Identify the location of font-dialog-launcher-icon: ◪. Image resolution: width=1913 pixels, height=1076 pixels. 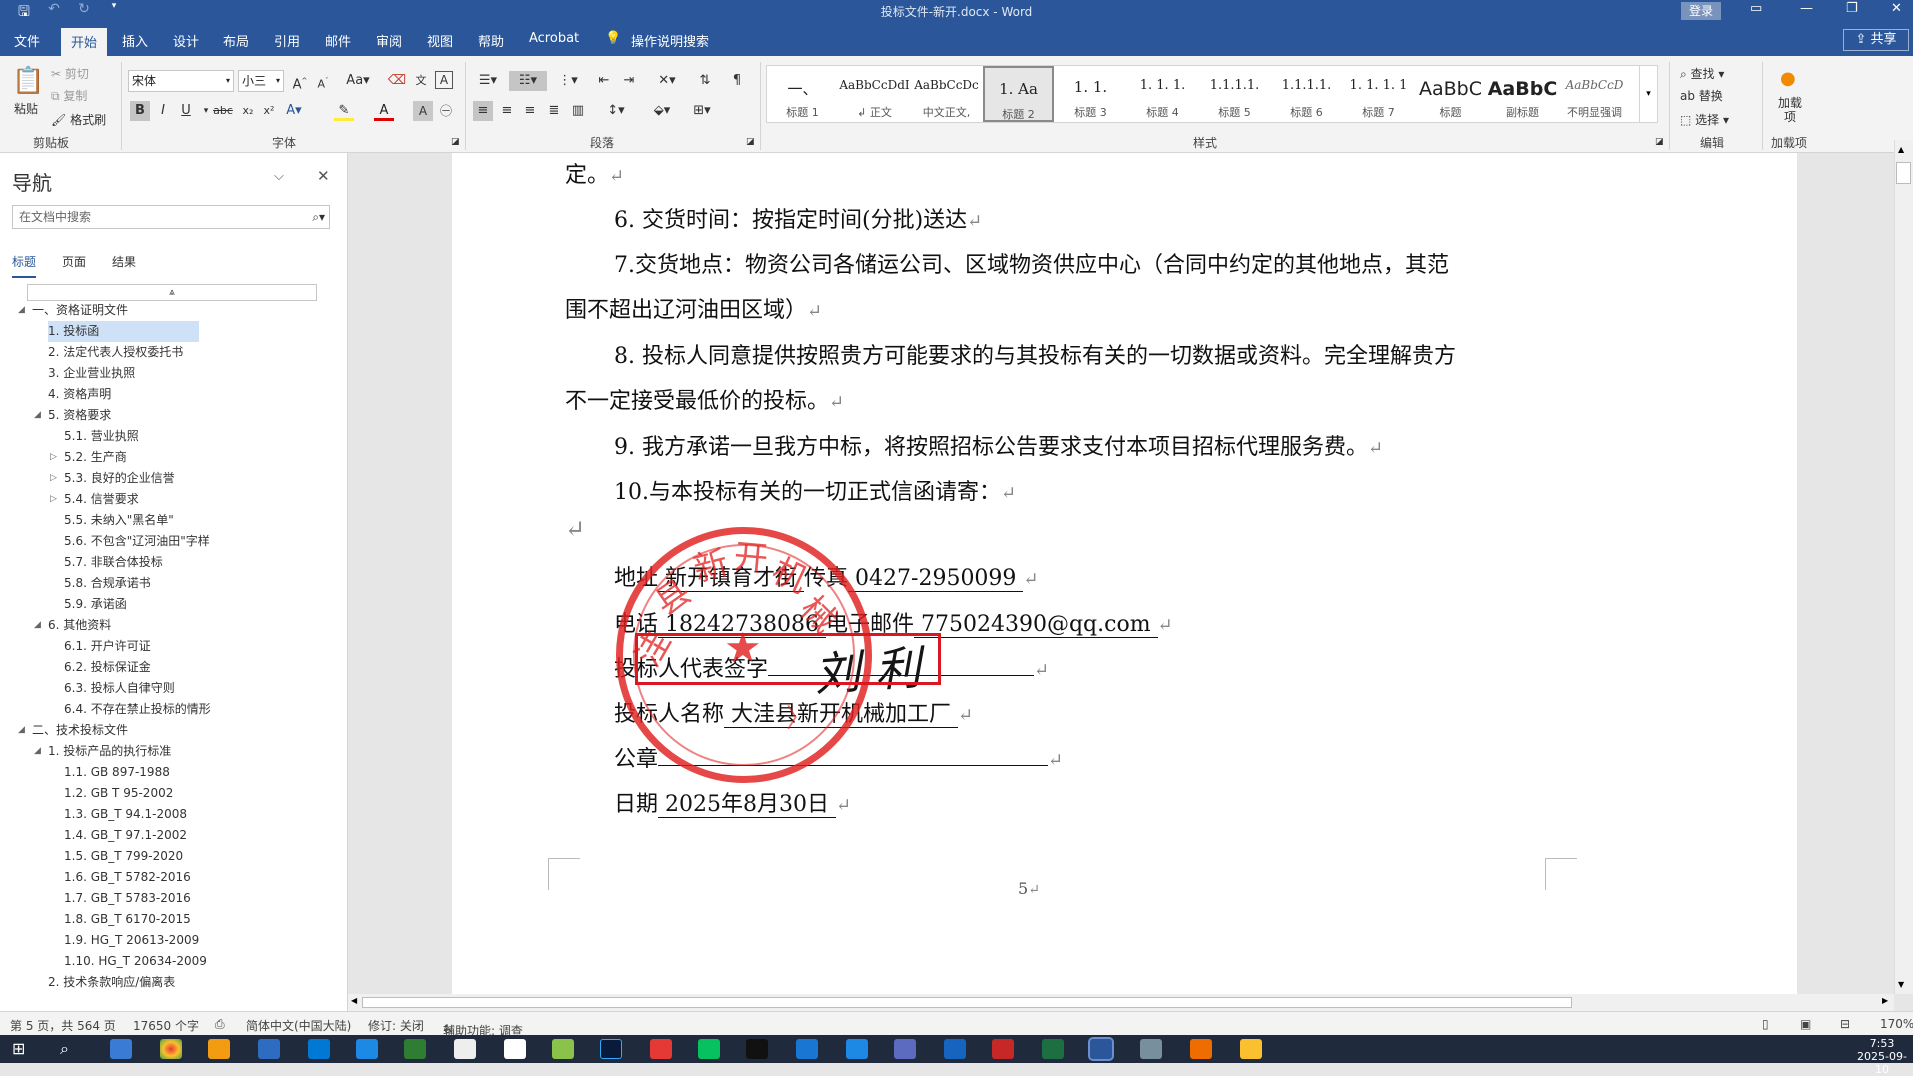
(455, 142).